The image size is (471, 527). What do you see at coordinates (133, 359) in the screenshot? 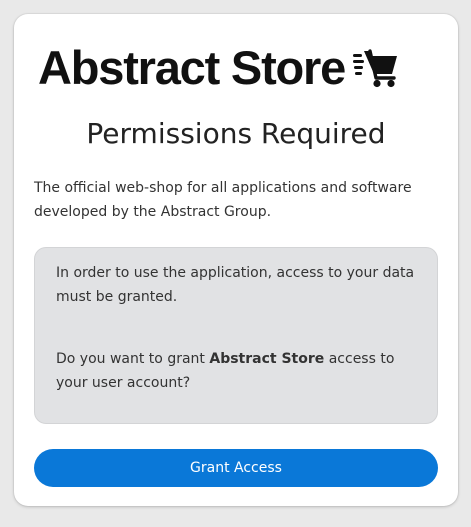
I see `notice-question-prefix: Do you want to grant` at bounding box center [133, 359].